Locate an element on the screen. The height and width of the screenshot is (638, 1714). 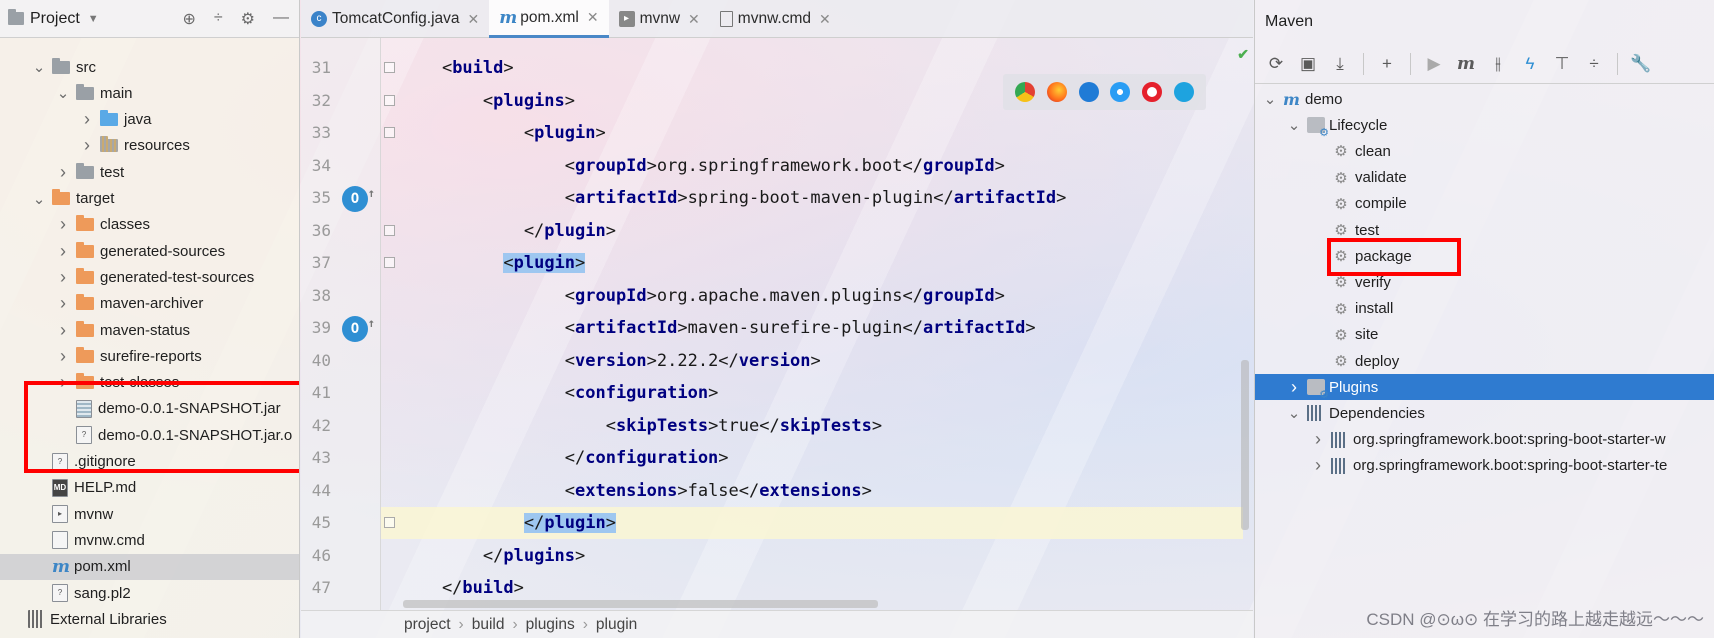
tree-item-surefire-reports: › surefire-reports is located at coordinates (149, 356).